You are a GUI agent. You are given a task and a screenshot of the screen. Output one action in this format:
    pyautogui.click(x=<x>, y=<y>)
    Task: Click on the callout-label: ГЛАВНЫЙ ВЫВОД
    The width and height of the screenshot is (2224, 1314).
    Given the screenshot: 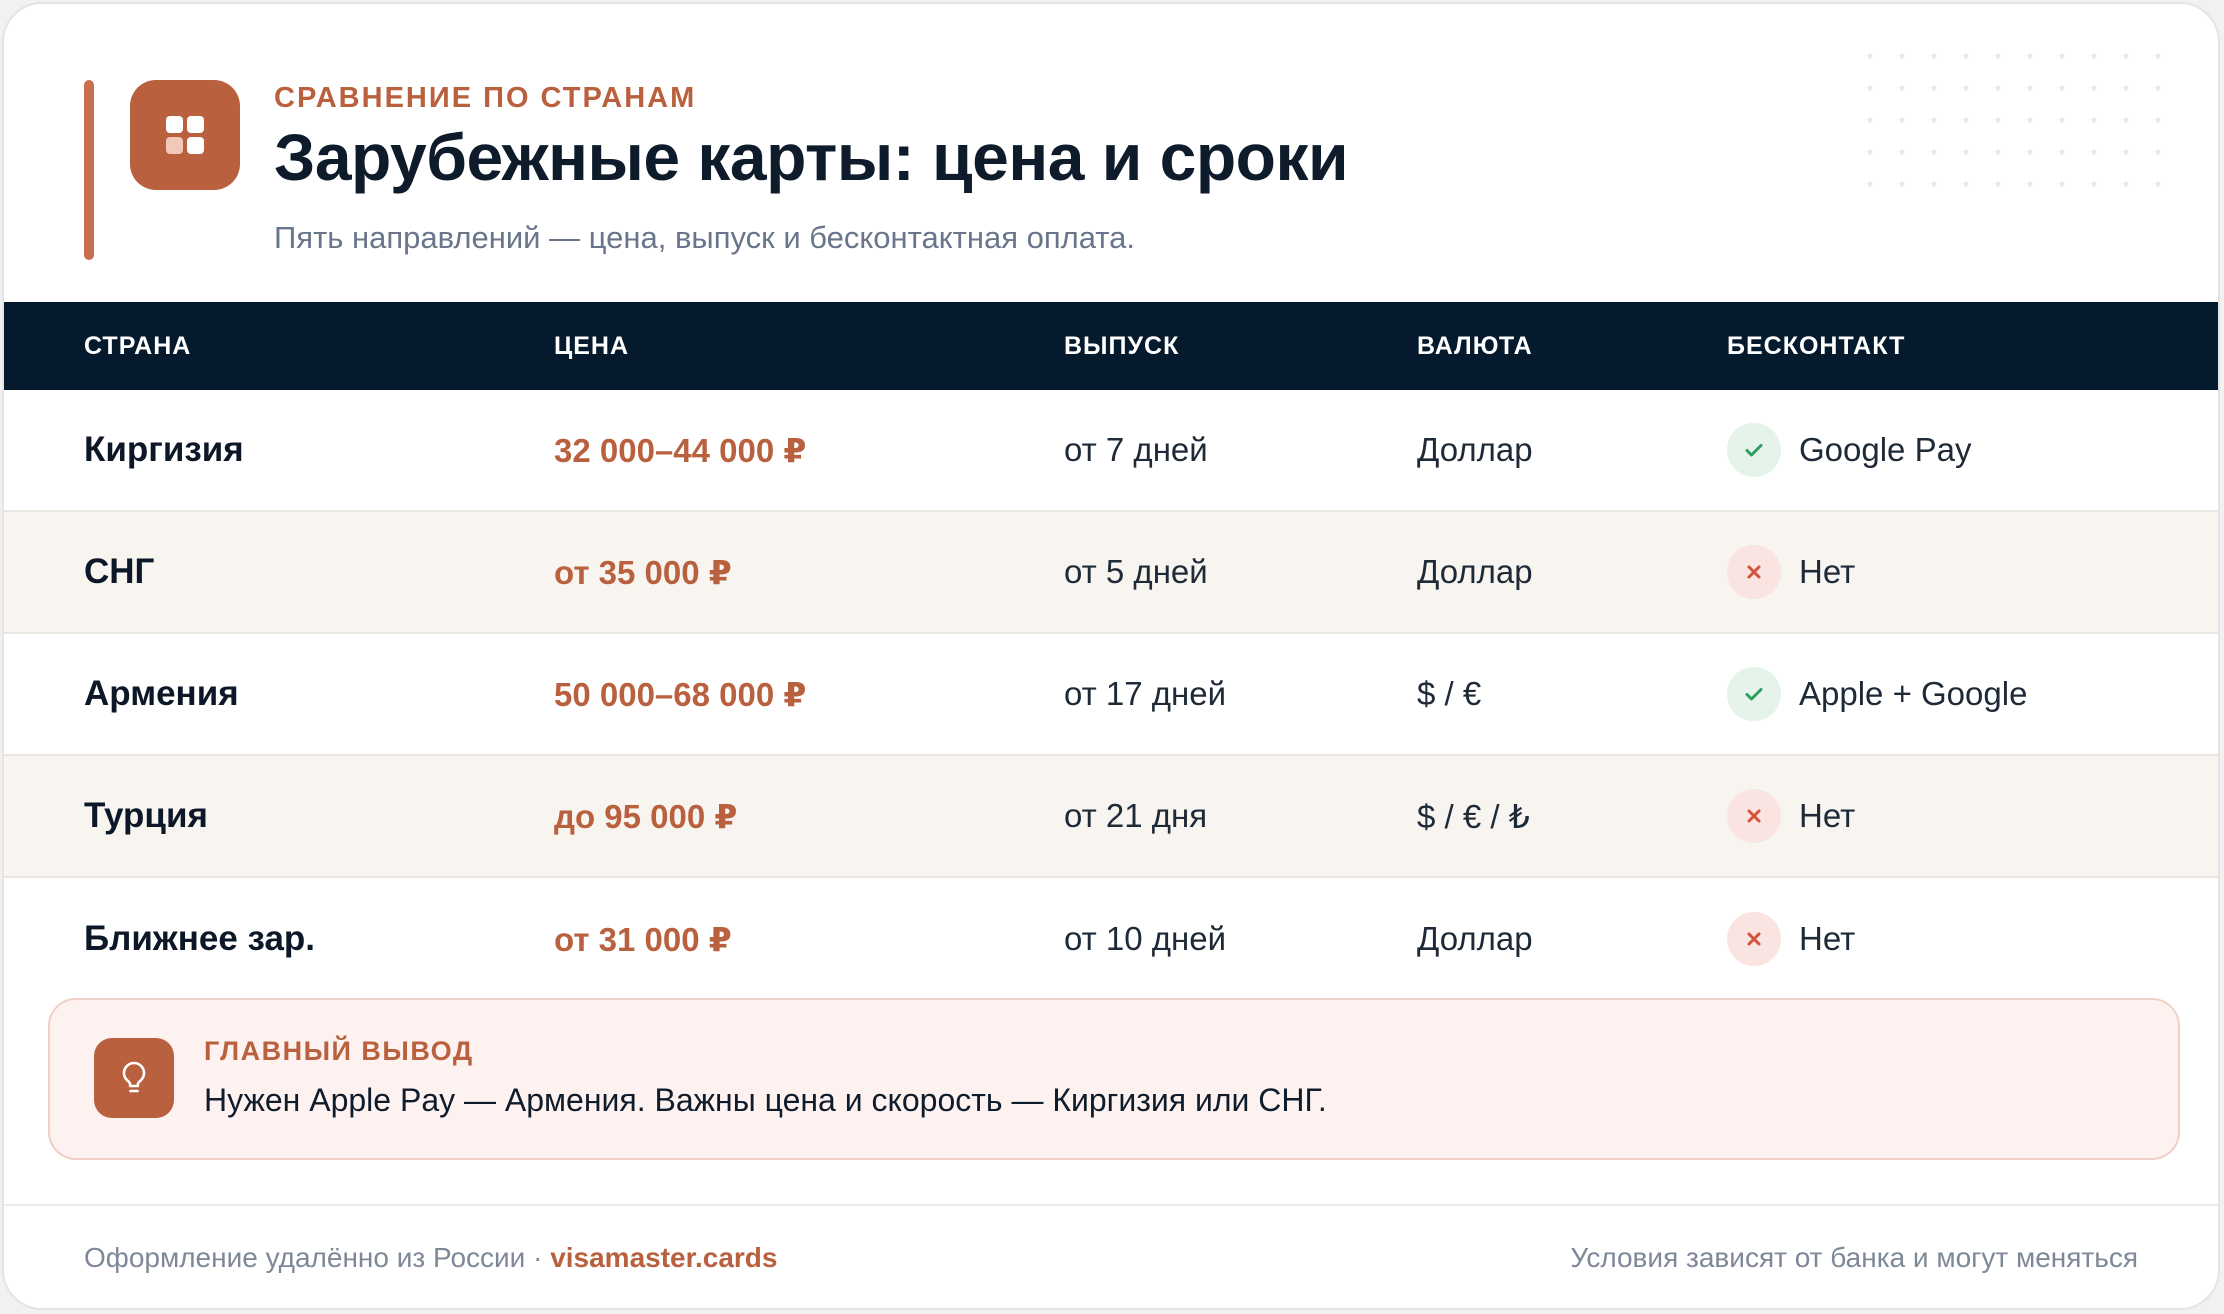 What is the action you would take?
    pyautogui.click(x=339, y=1051)
    